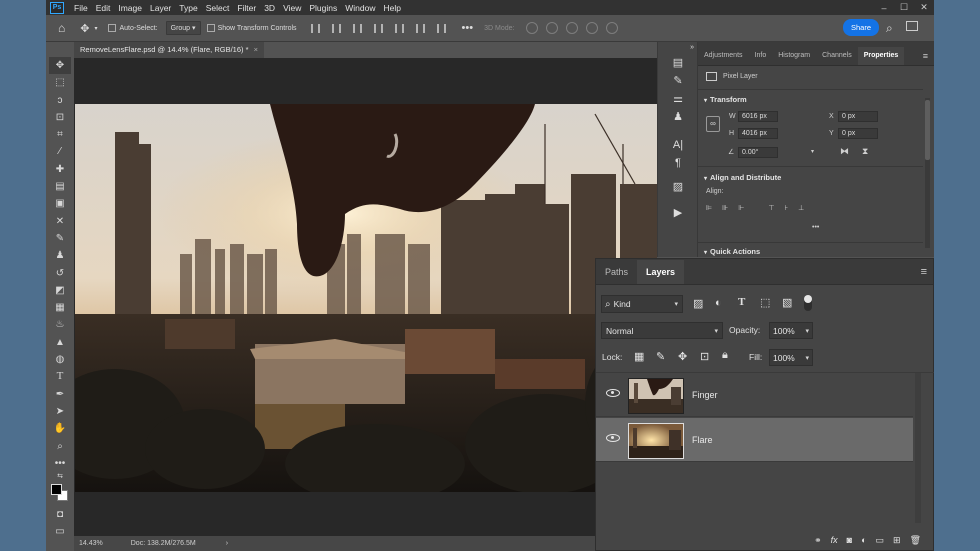  I want to click on align-top-icon, so click(378, 28).